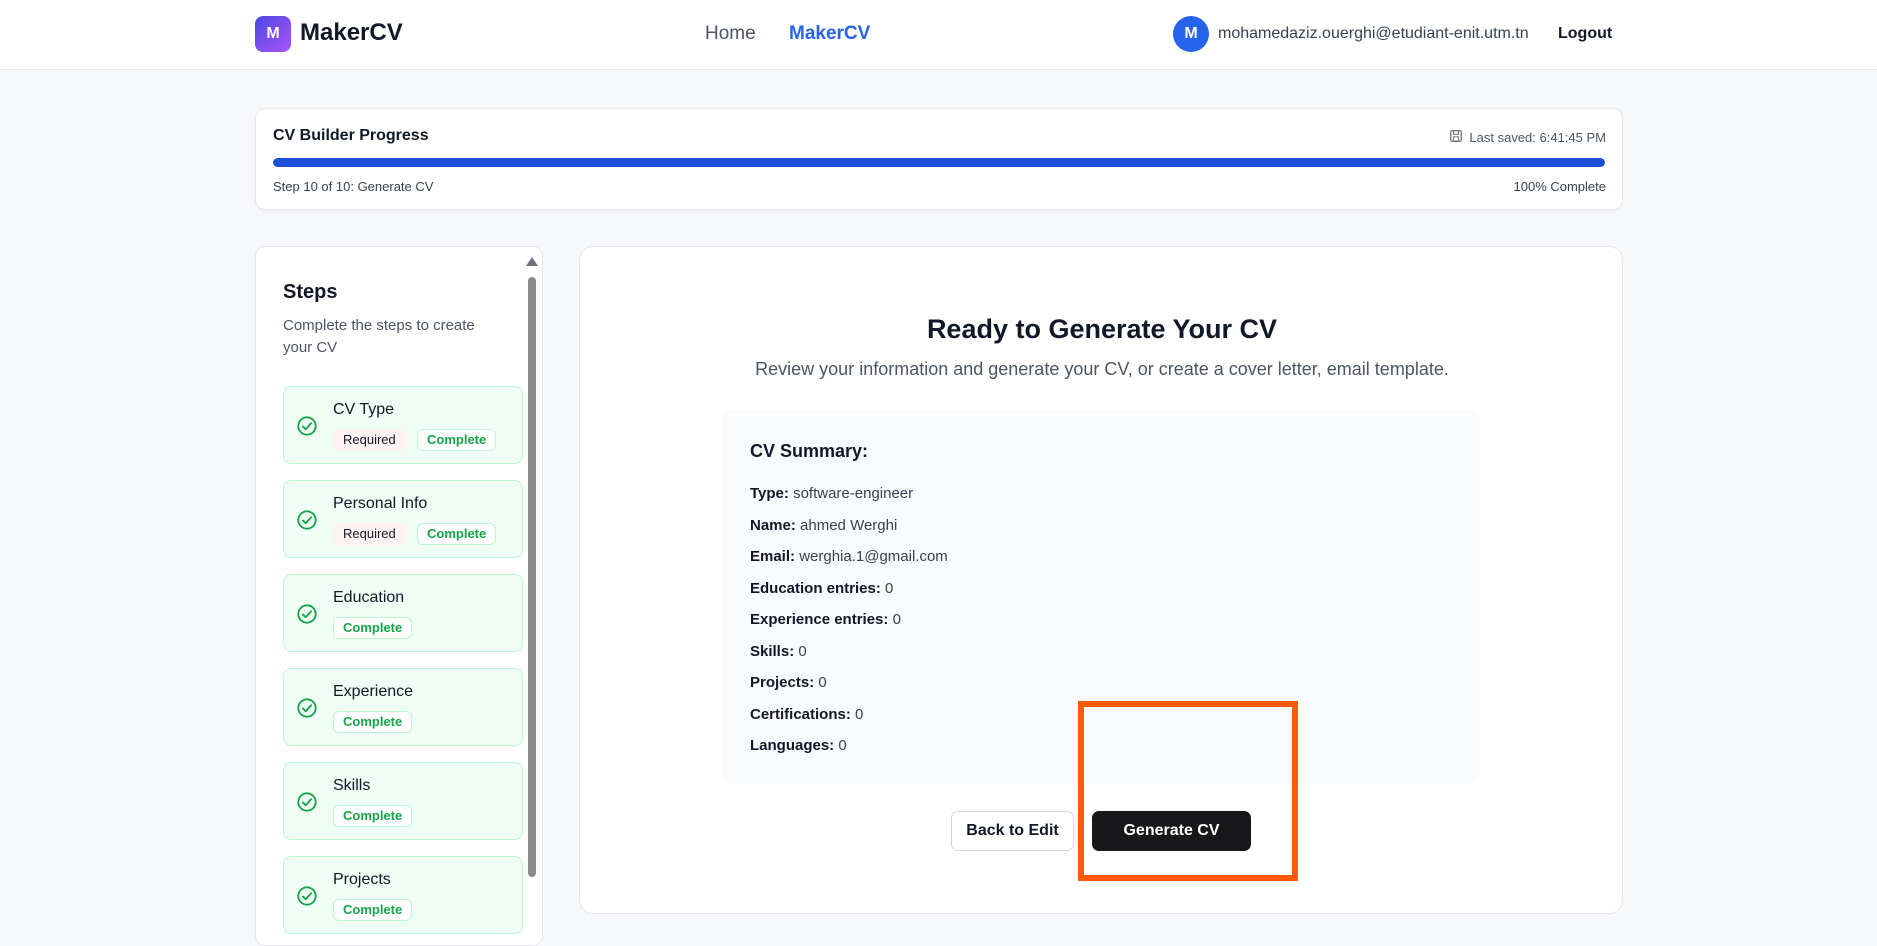  I want to click on summary-row-name: Name: ahmed Werghi, so click(823, 525).